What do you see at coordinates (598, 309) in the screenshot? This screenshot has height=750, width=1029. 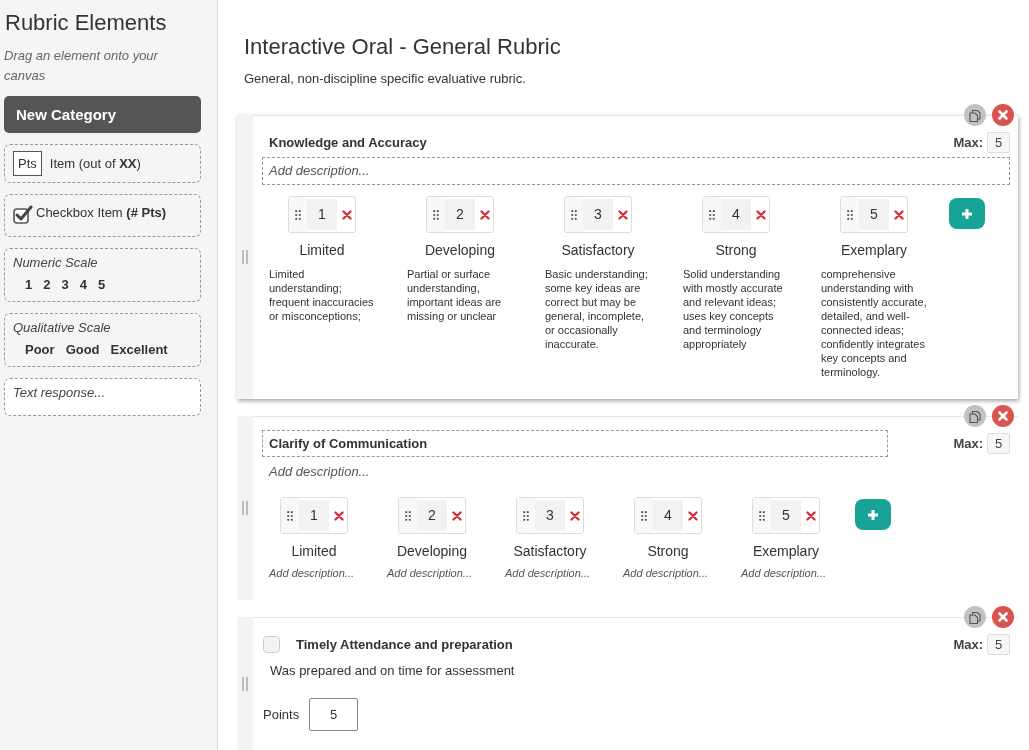 I see `level-description: Basic understanding; some key ideas are correct but may be general, incomplete, or occasionally inaccurate.` at bounding box center [598, 309].